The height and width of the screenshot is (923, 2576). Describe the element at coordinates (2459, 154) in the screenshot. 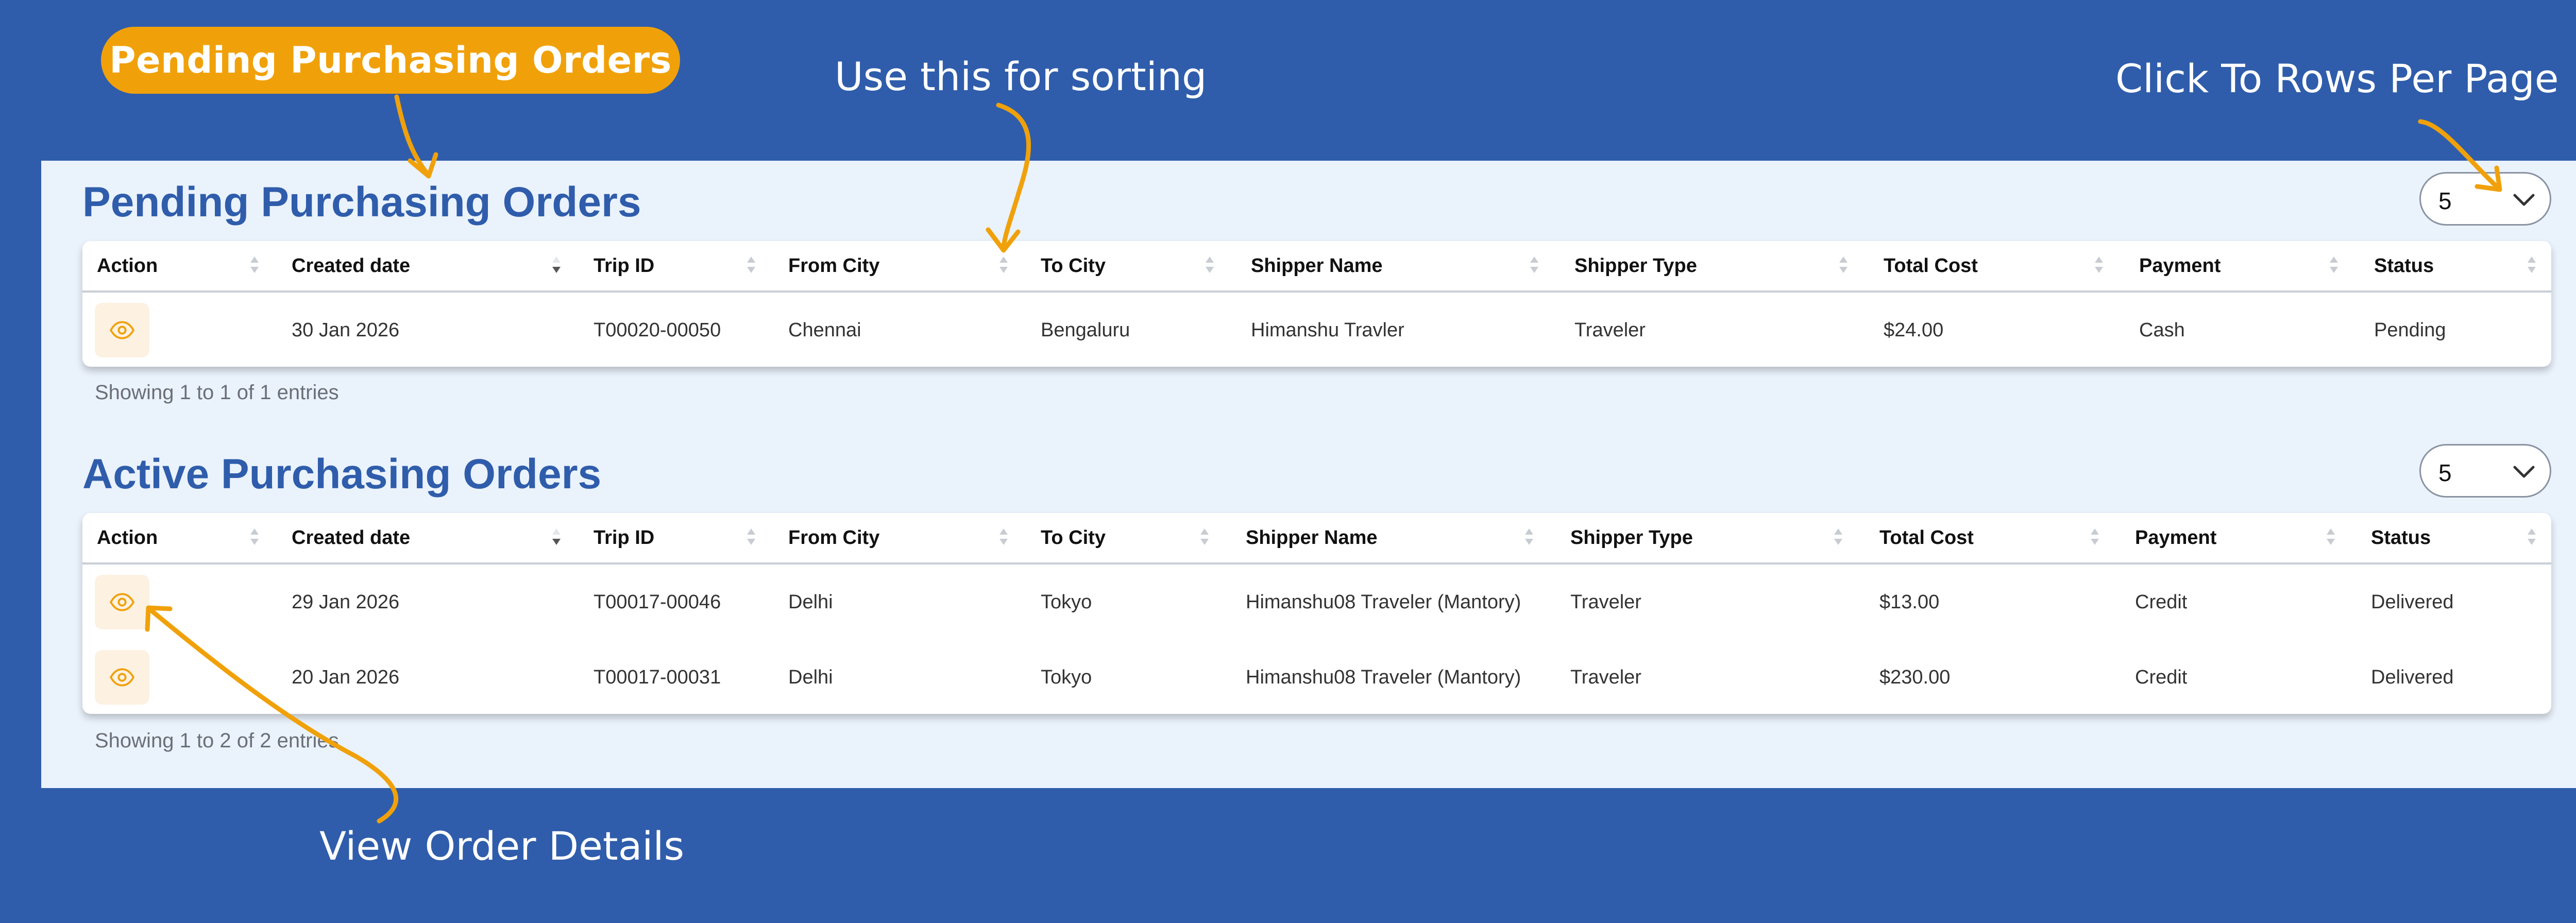

I see `arrow-to-rows-select` at that location.